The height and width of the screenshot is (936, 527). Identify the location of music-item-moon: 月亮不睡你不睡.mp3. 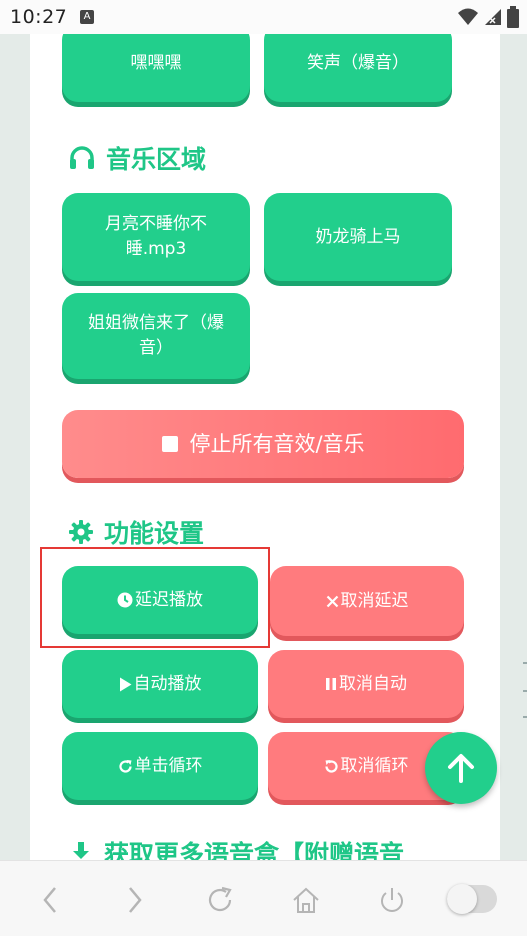
(156, 237).